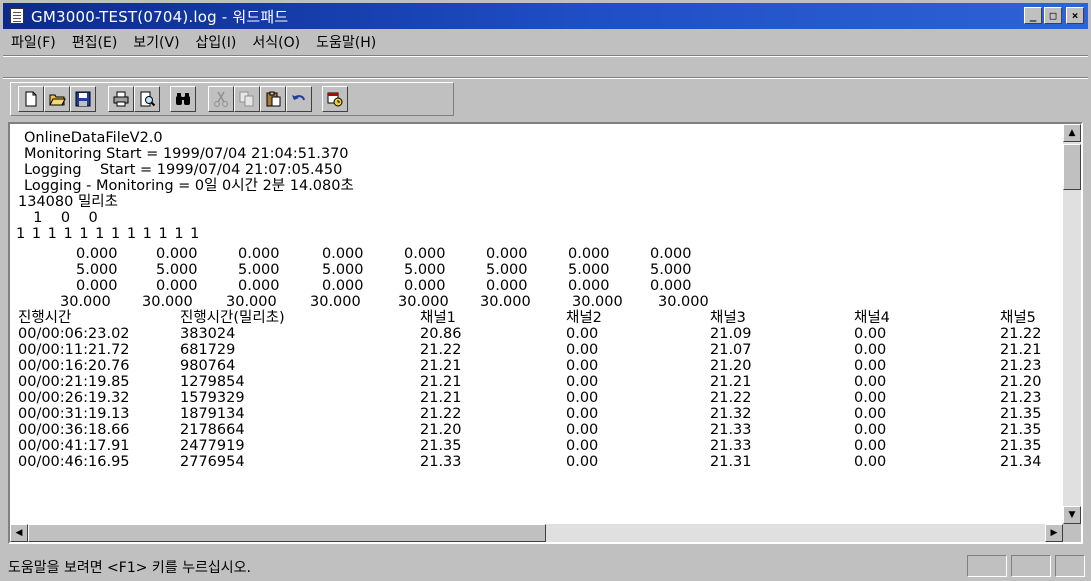  Describe the element at coordinates (212, 462) in the screenshot. I see `table-cell: 2776954` at that location.